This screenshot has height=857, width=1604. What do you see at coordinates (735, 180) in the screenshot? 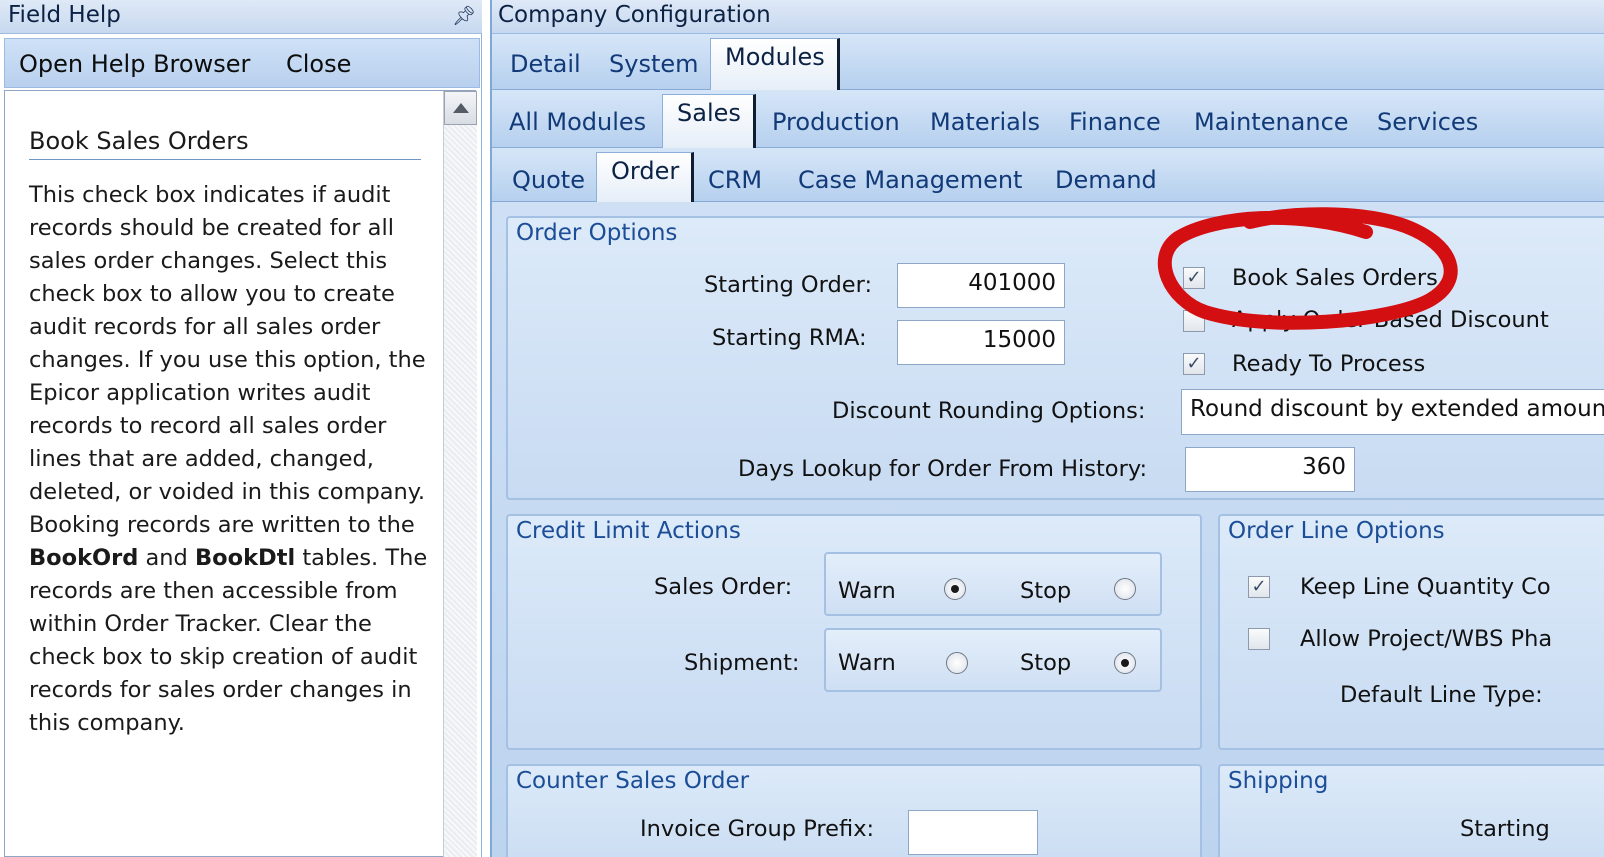
I see `tab-crm: CRM` at bounding box center [735, 180].